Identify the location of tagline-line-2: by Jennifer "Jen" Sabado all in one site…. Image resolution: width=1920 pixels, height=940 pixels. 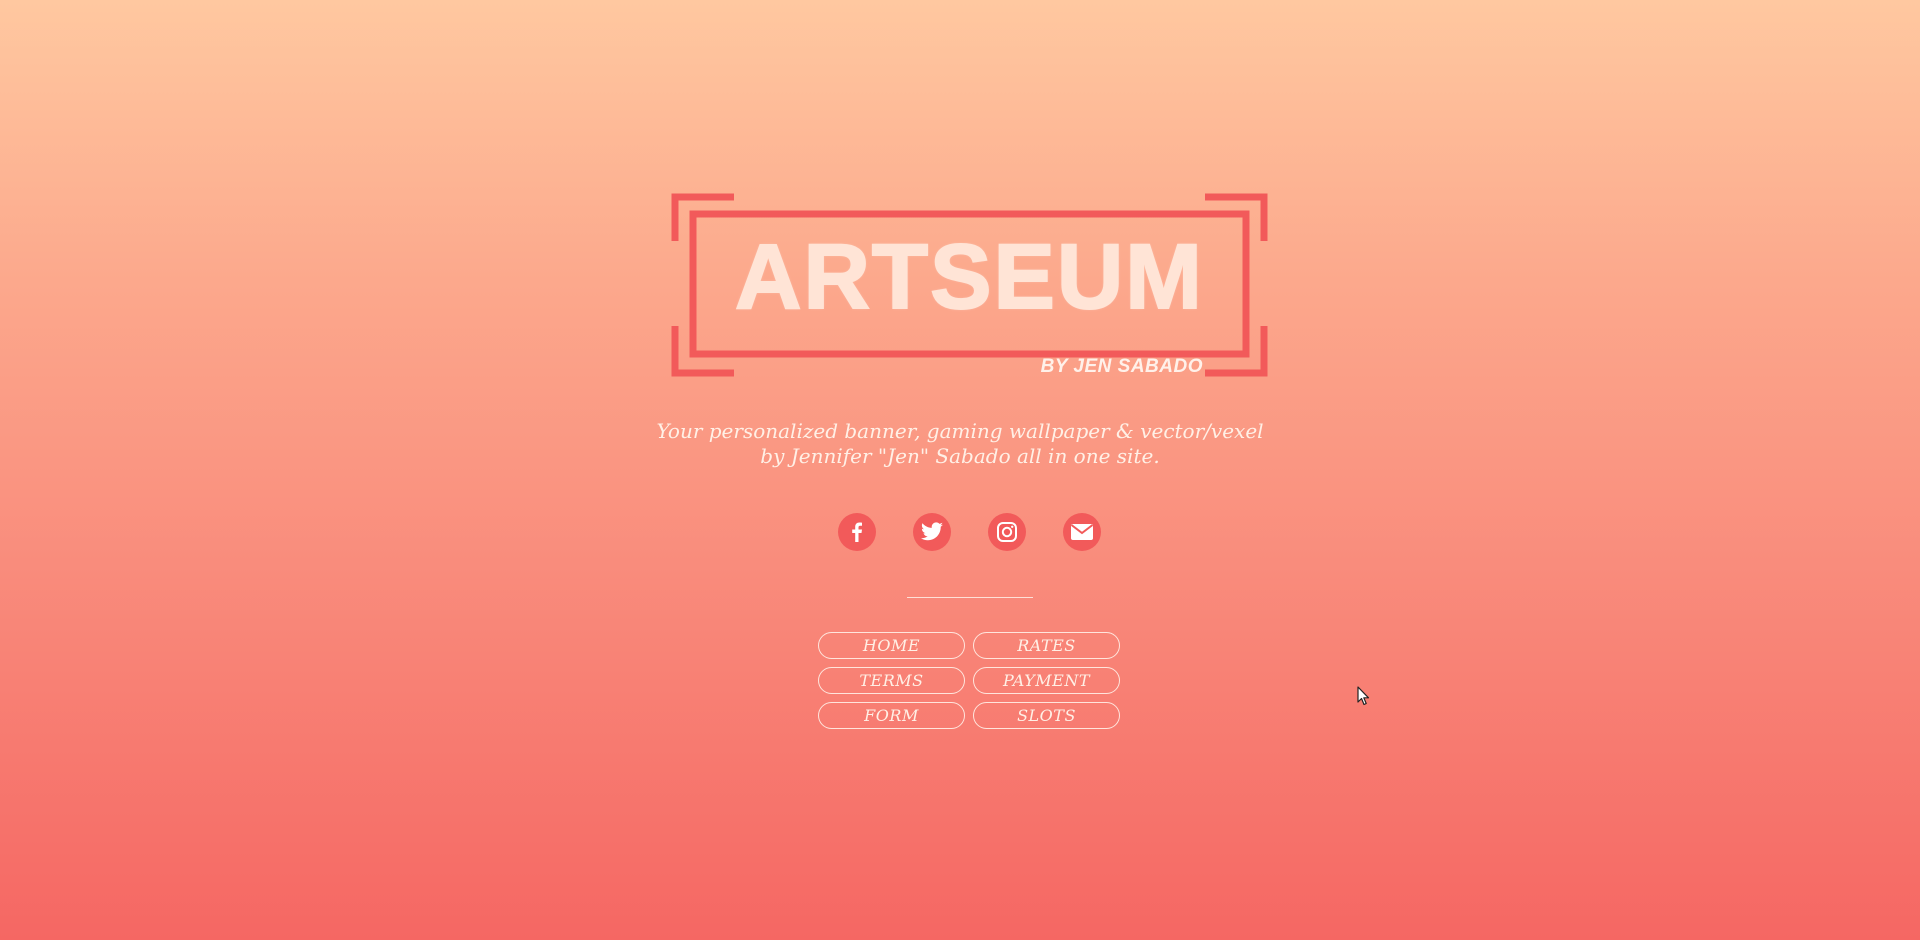
(960, 456).